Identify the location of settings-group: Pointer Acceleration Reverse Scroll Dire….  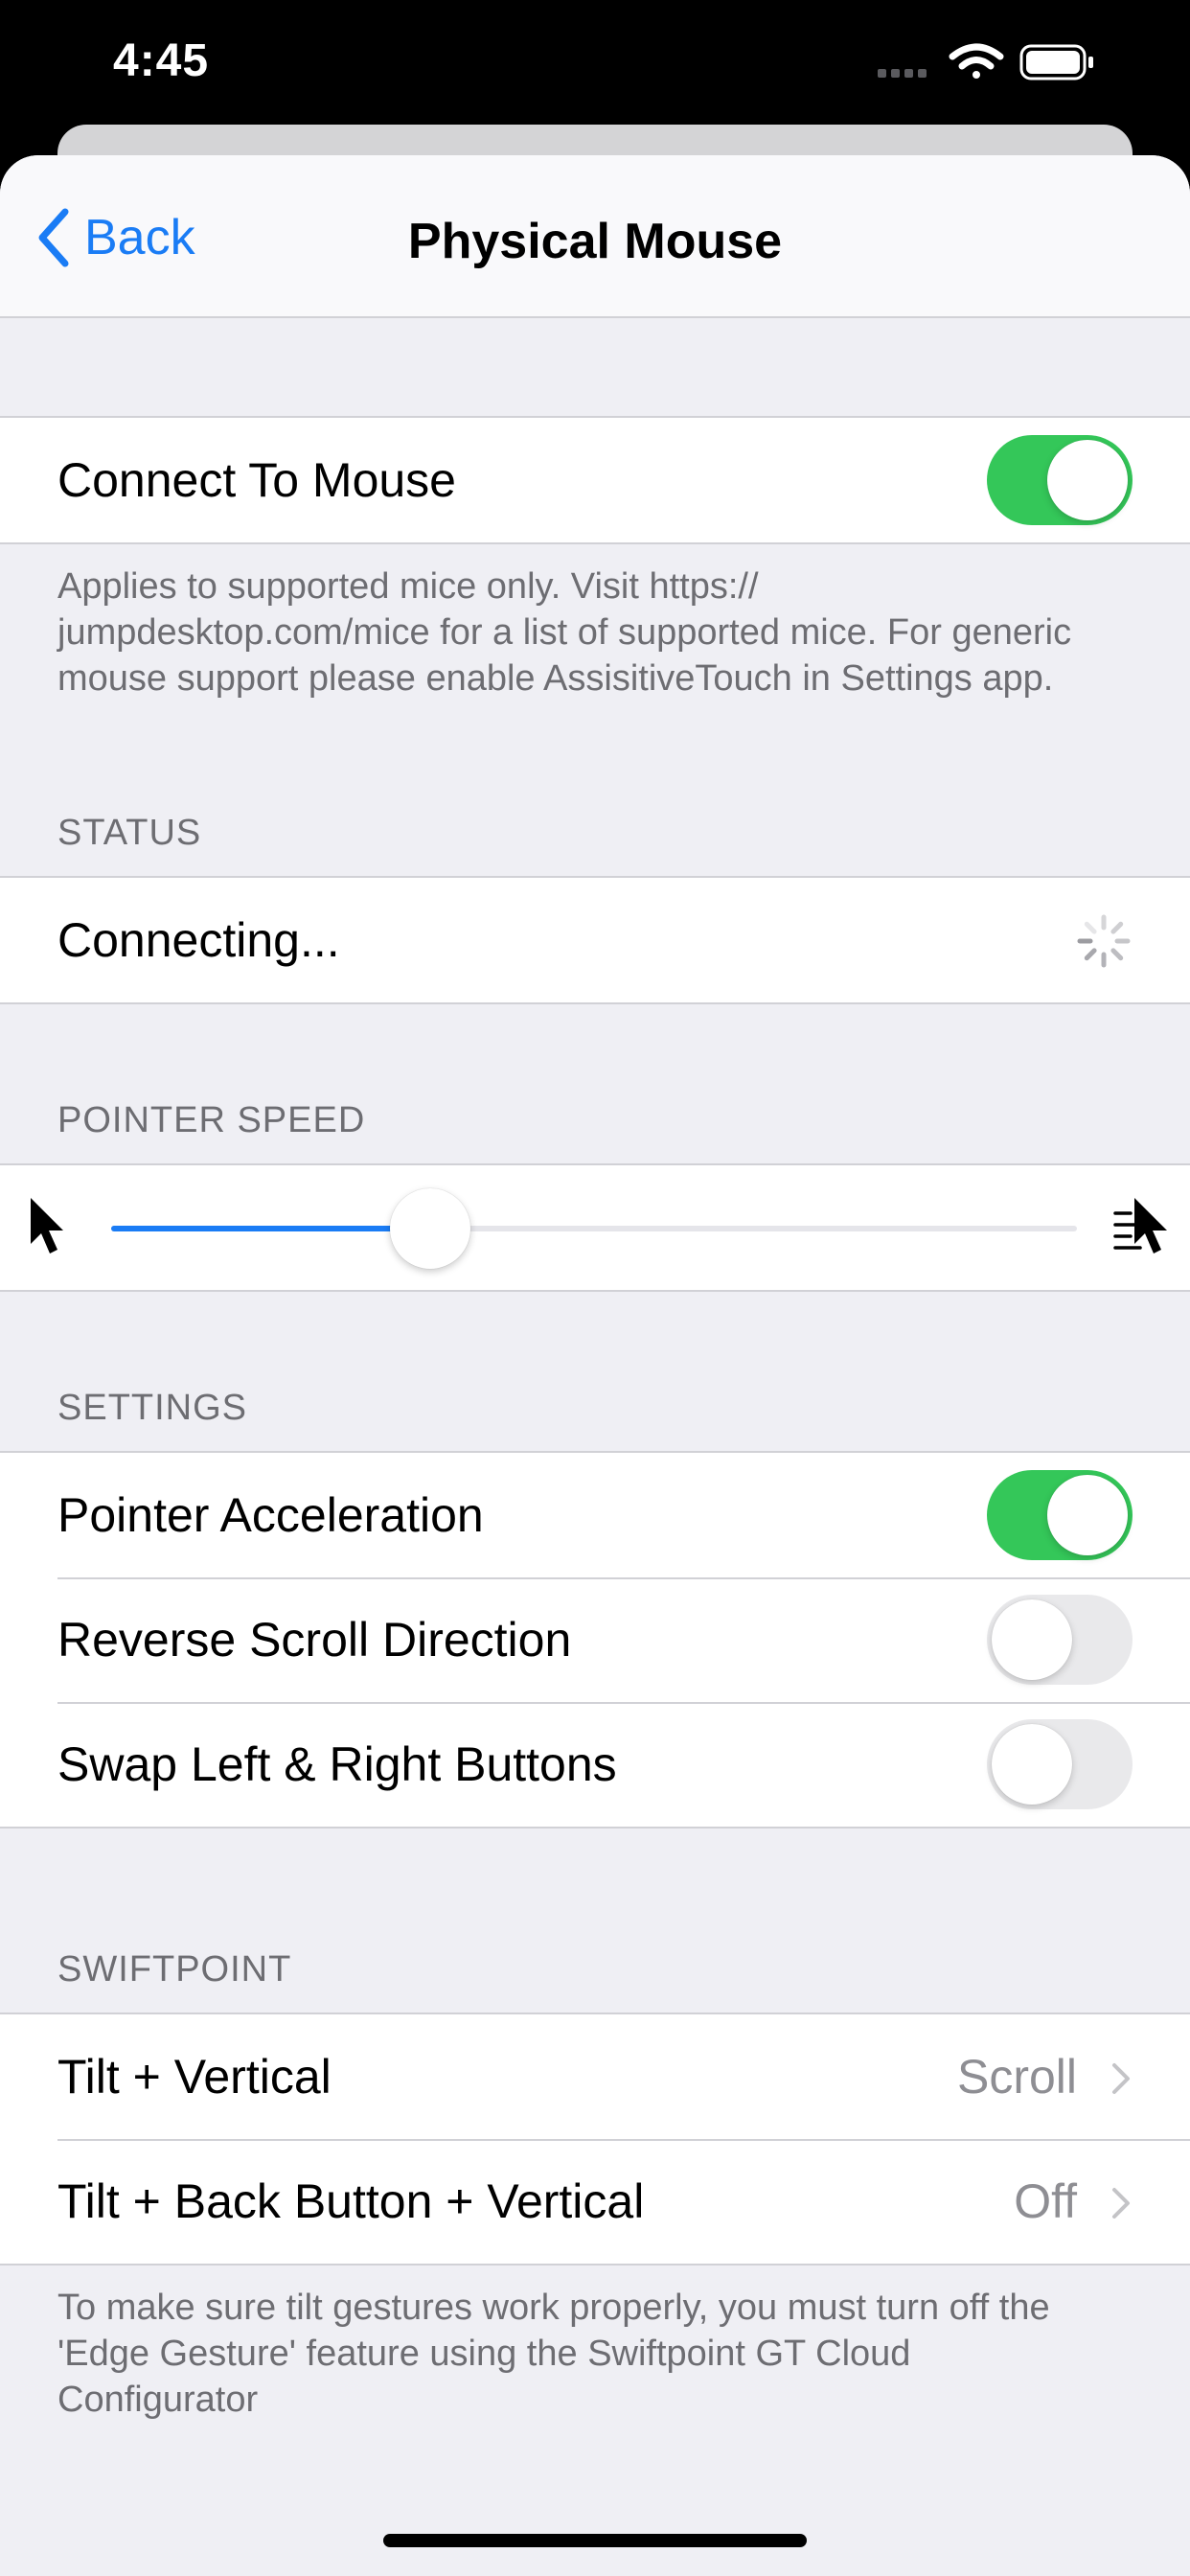
(595, 1639).